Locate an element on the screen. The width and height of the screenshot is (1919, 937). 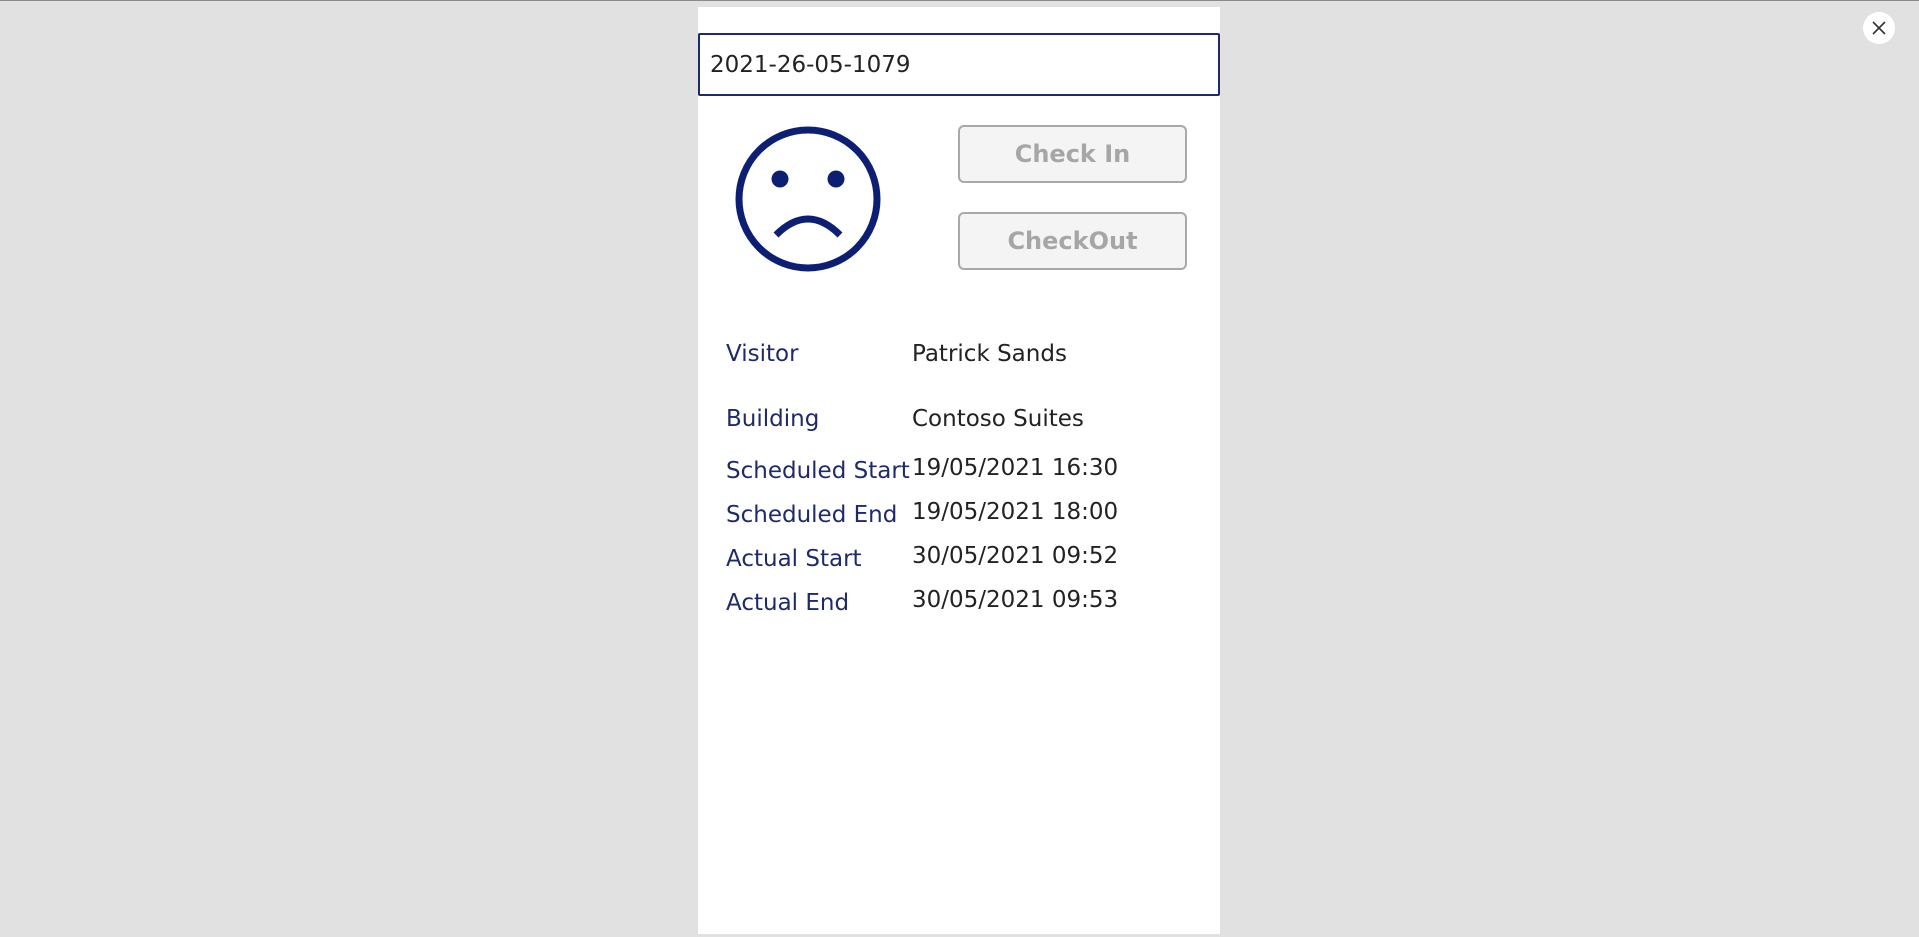
close-icon is located at coordinates (1879, 28).